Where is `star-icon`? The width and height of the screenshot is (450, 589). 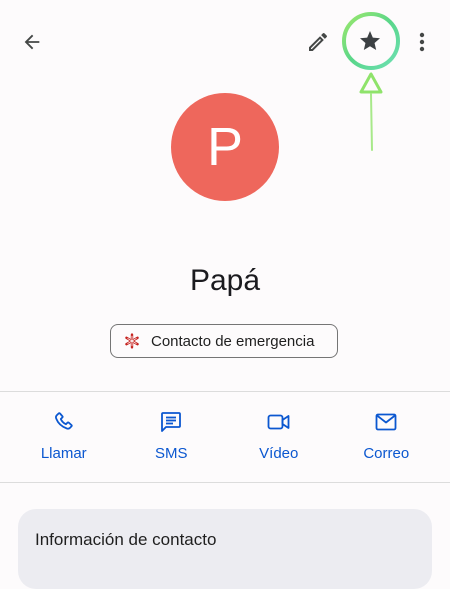
star-icon is located at coordinates (370, 40).